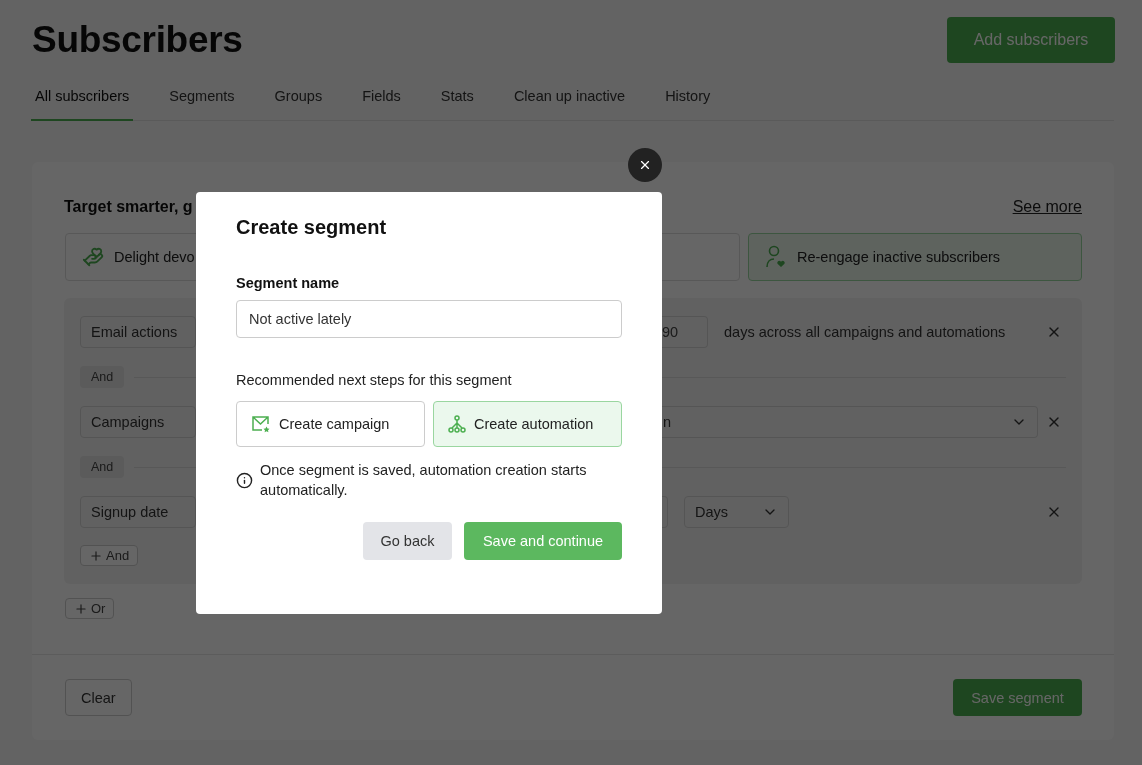  What do you see at coordinates (93, 257) in the screenshot?
I see `hand-heart-icon` at bounding box center [93, 257].